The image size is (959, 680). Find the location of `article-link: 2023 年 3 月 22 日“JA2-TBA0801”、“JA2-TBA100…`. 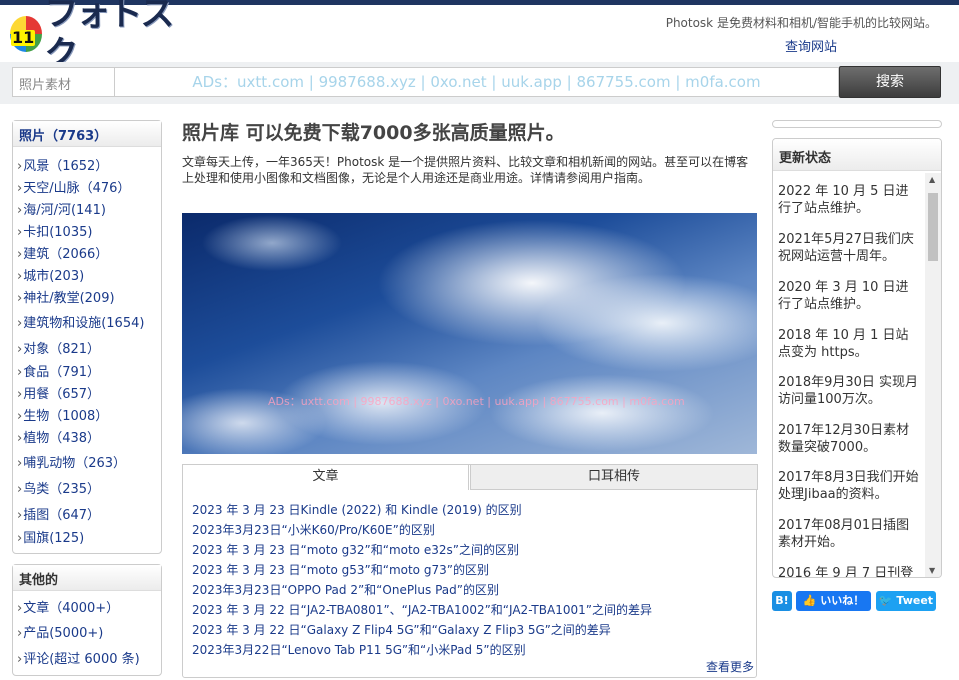

article-link: 2023 年 3 月 22 日“JA2-TBA0801”、“JA2-TBA100… is located at coordinates (422, 609).